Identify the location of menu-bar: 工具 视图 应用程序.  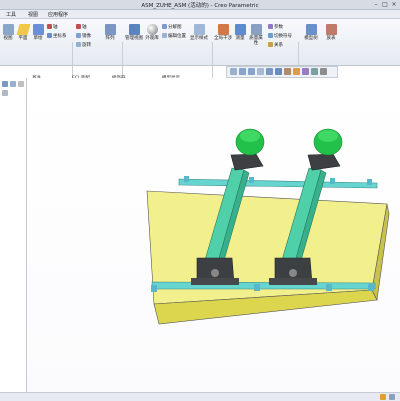
(200, 14).